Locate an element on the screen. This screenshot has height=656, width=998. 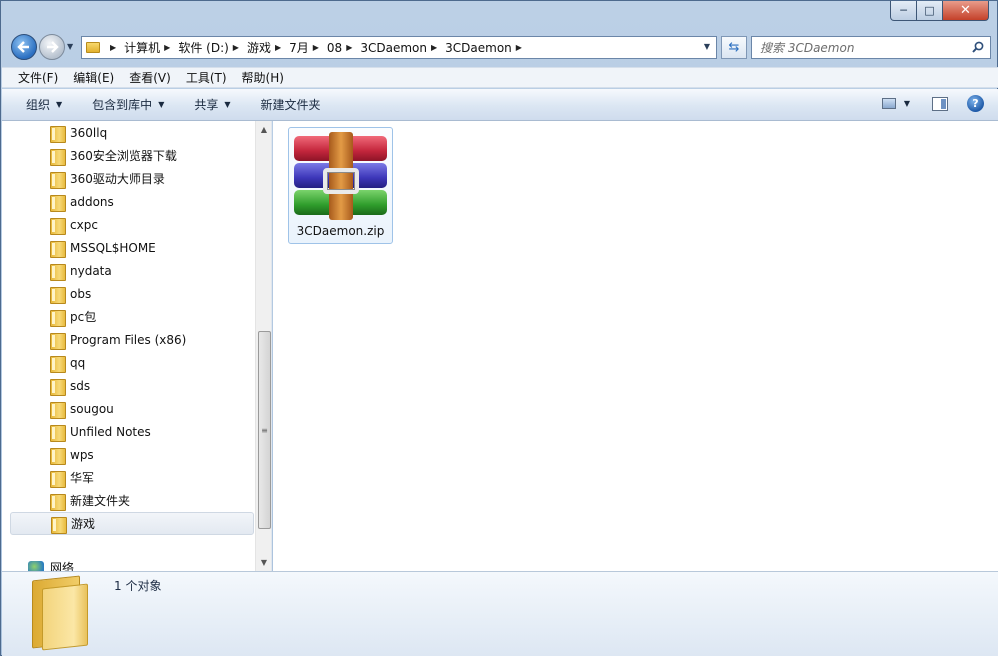
minimize-button: ─ is located at coordinates (903, 11).